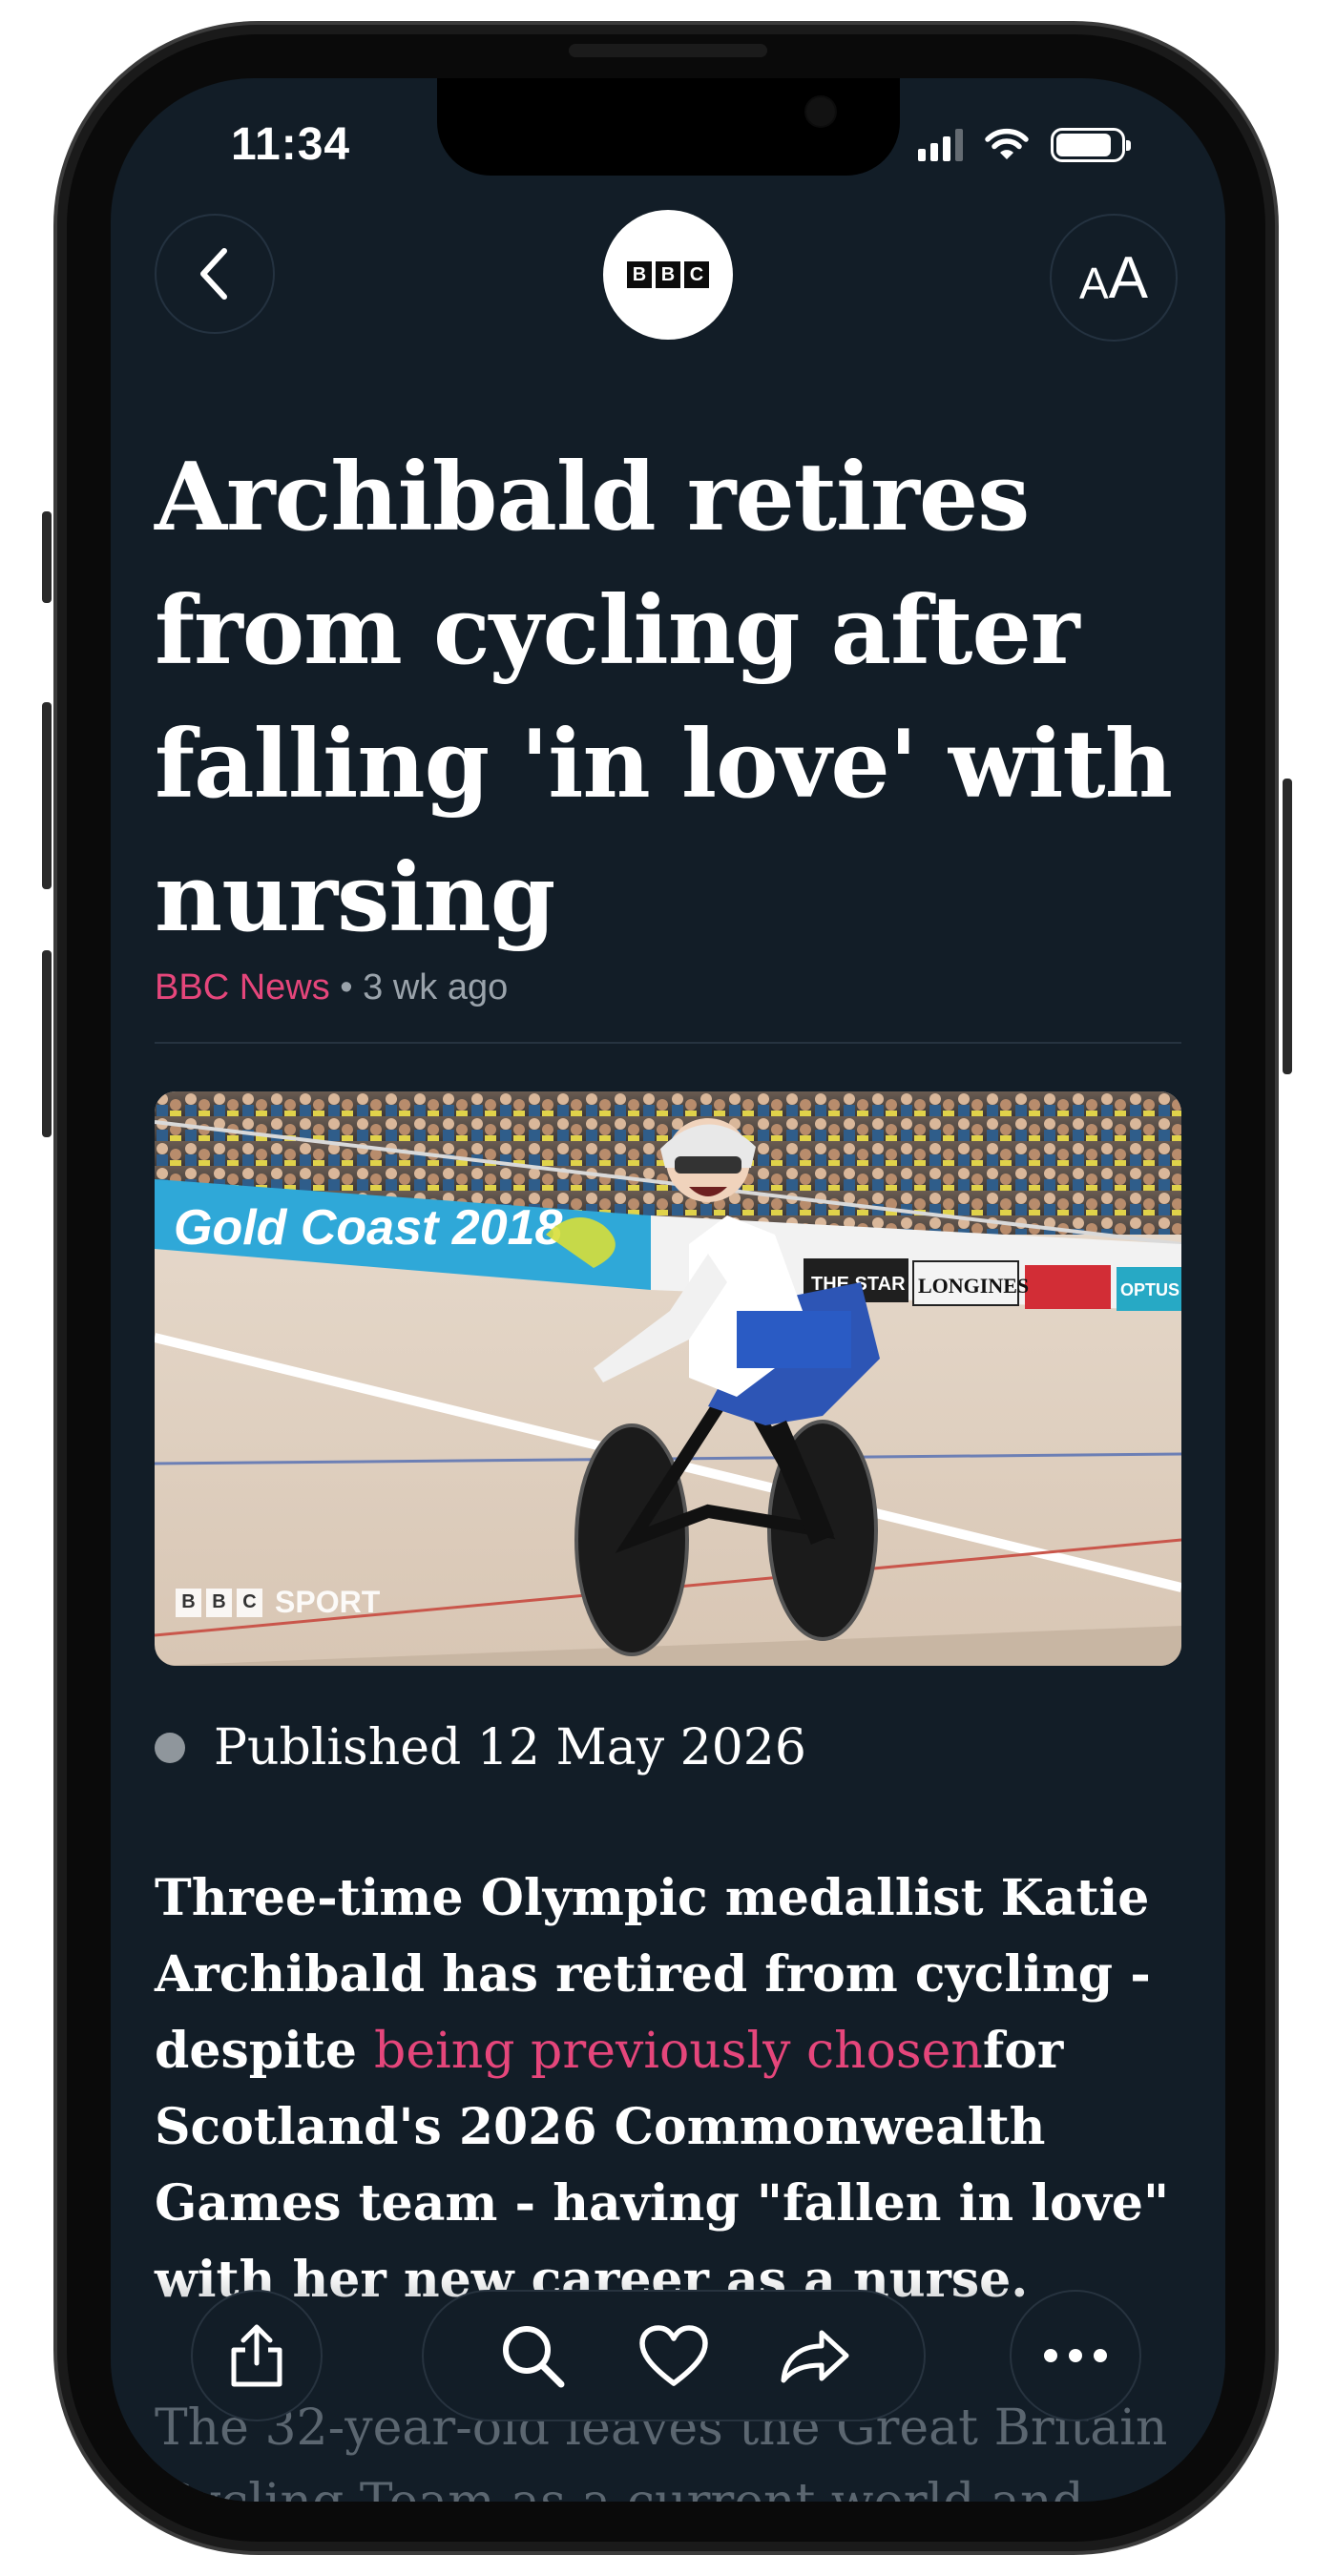  I want to click on share-button, so click(257, 2355).